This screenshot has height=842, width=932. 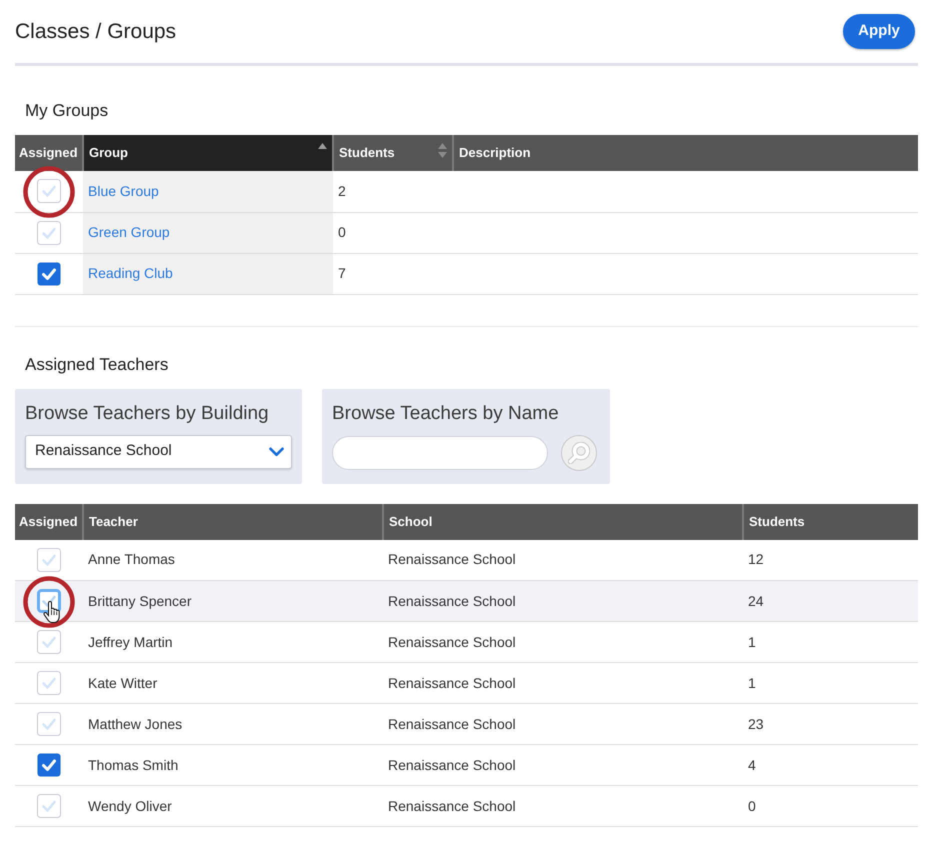 I want to click on apply-button: Apply, so click(x=879, y=31).